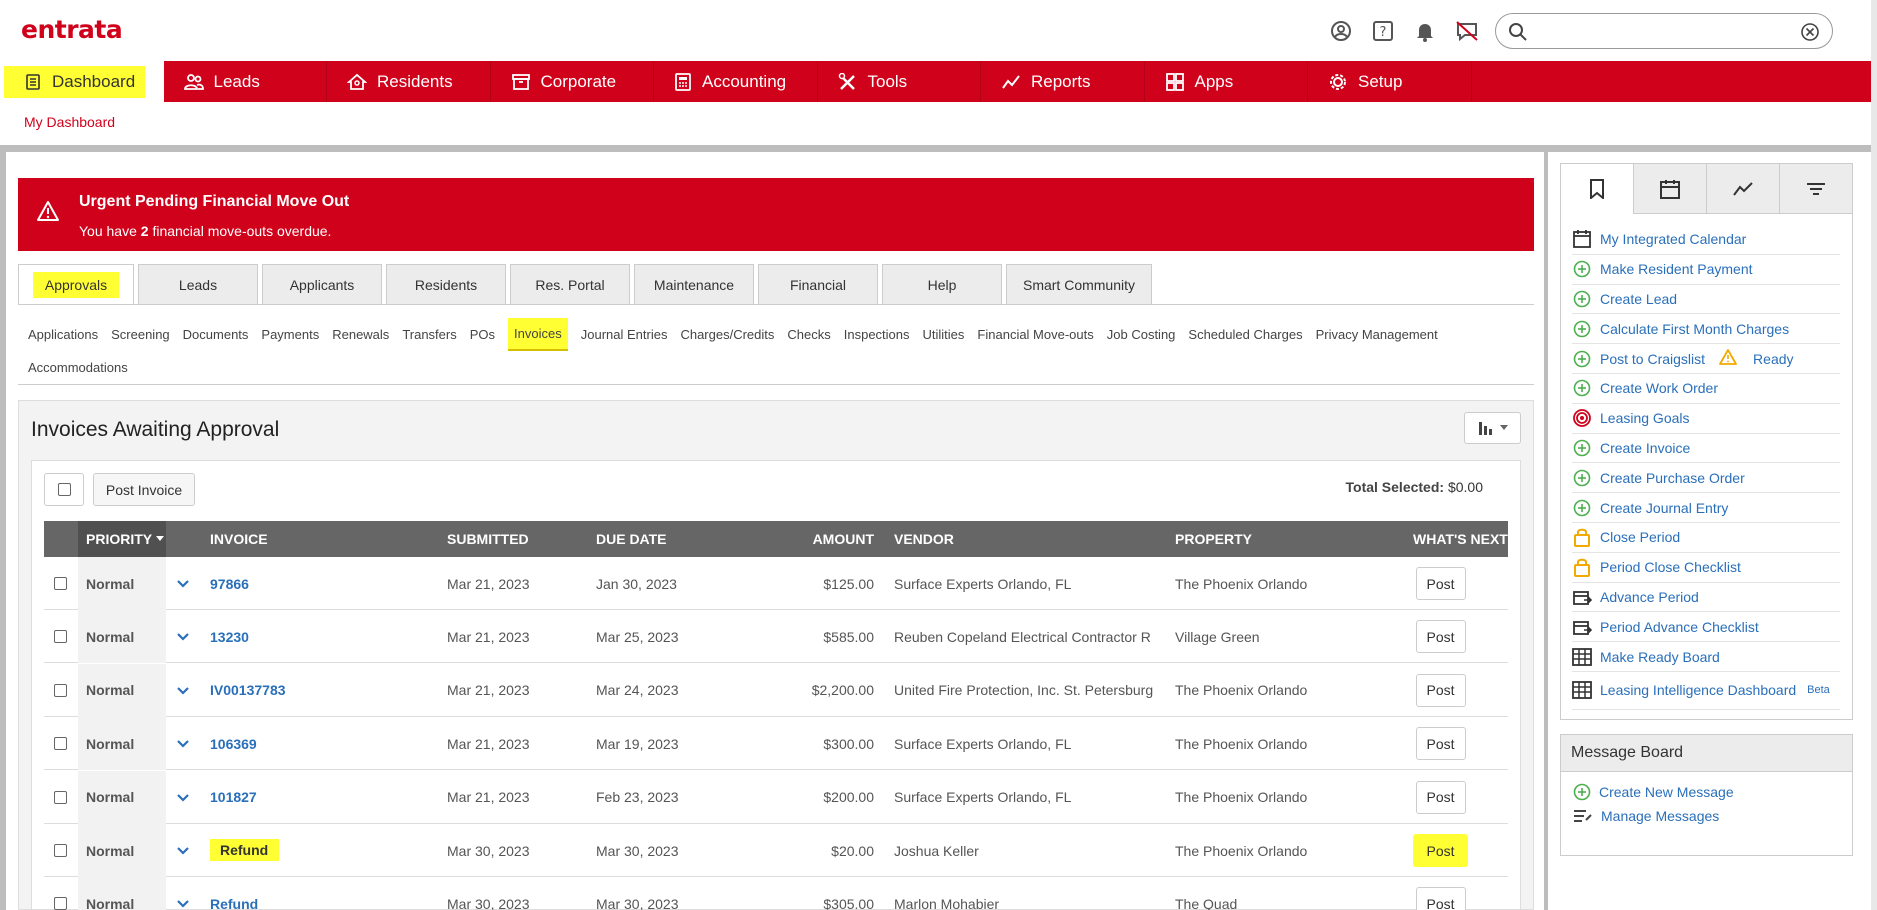  Describe the element at coordinates (1706, 568) in the screenshot. I see `quick-link-period-close-checklist: Period Close Checklist` at that location.